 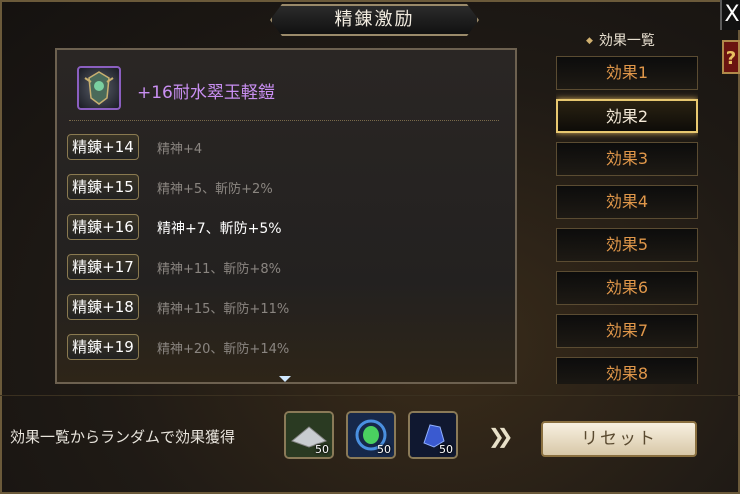 What do you see at coordinates (370, 395) in the screenshot?
I see `footer-divider` at bounding box center [370, 395].